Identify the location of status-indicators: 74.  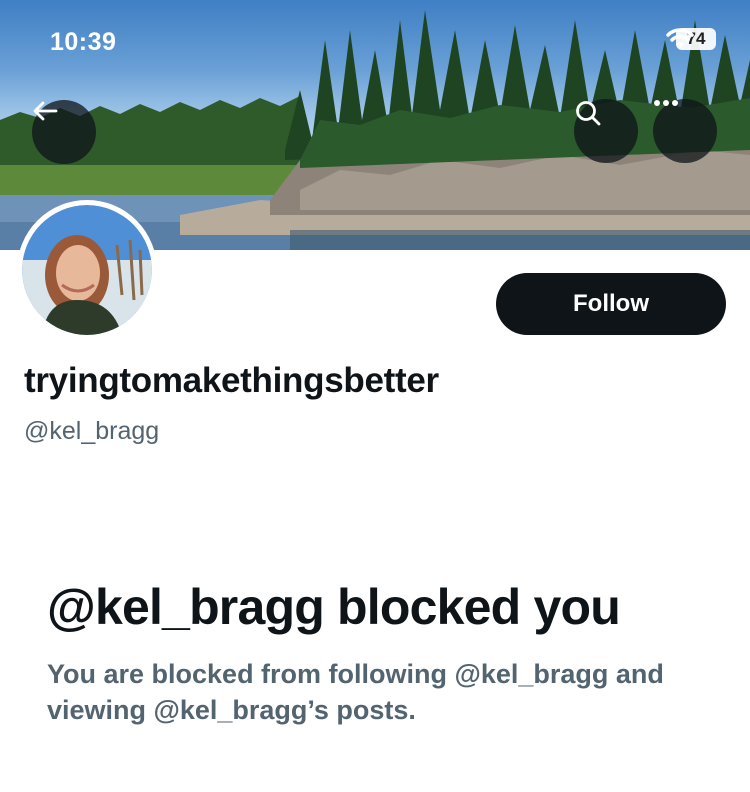
(691, 39).